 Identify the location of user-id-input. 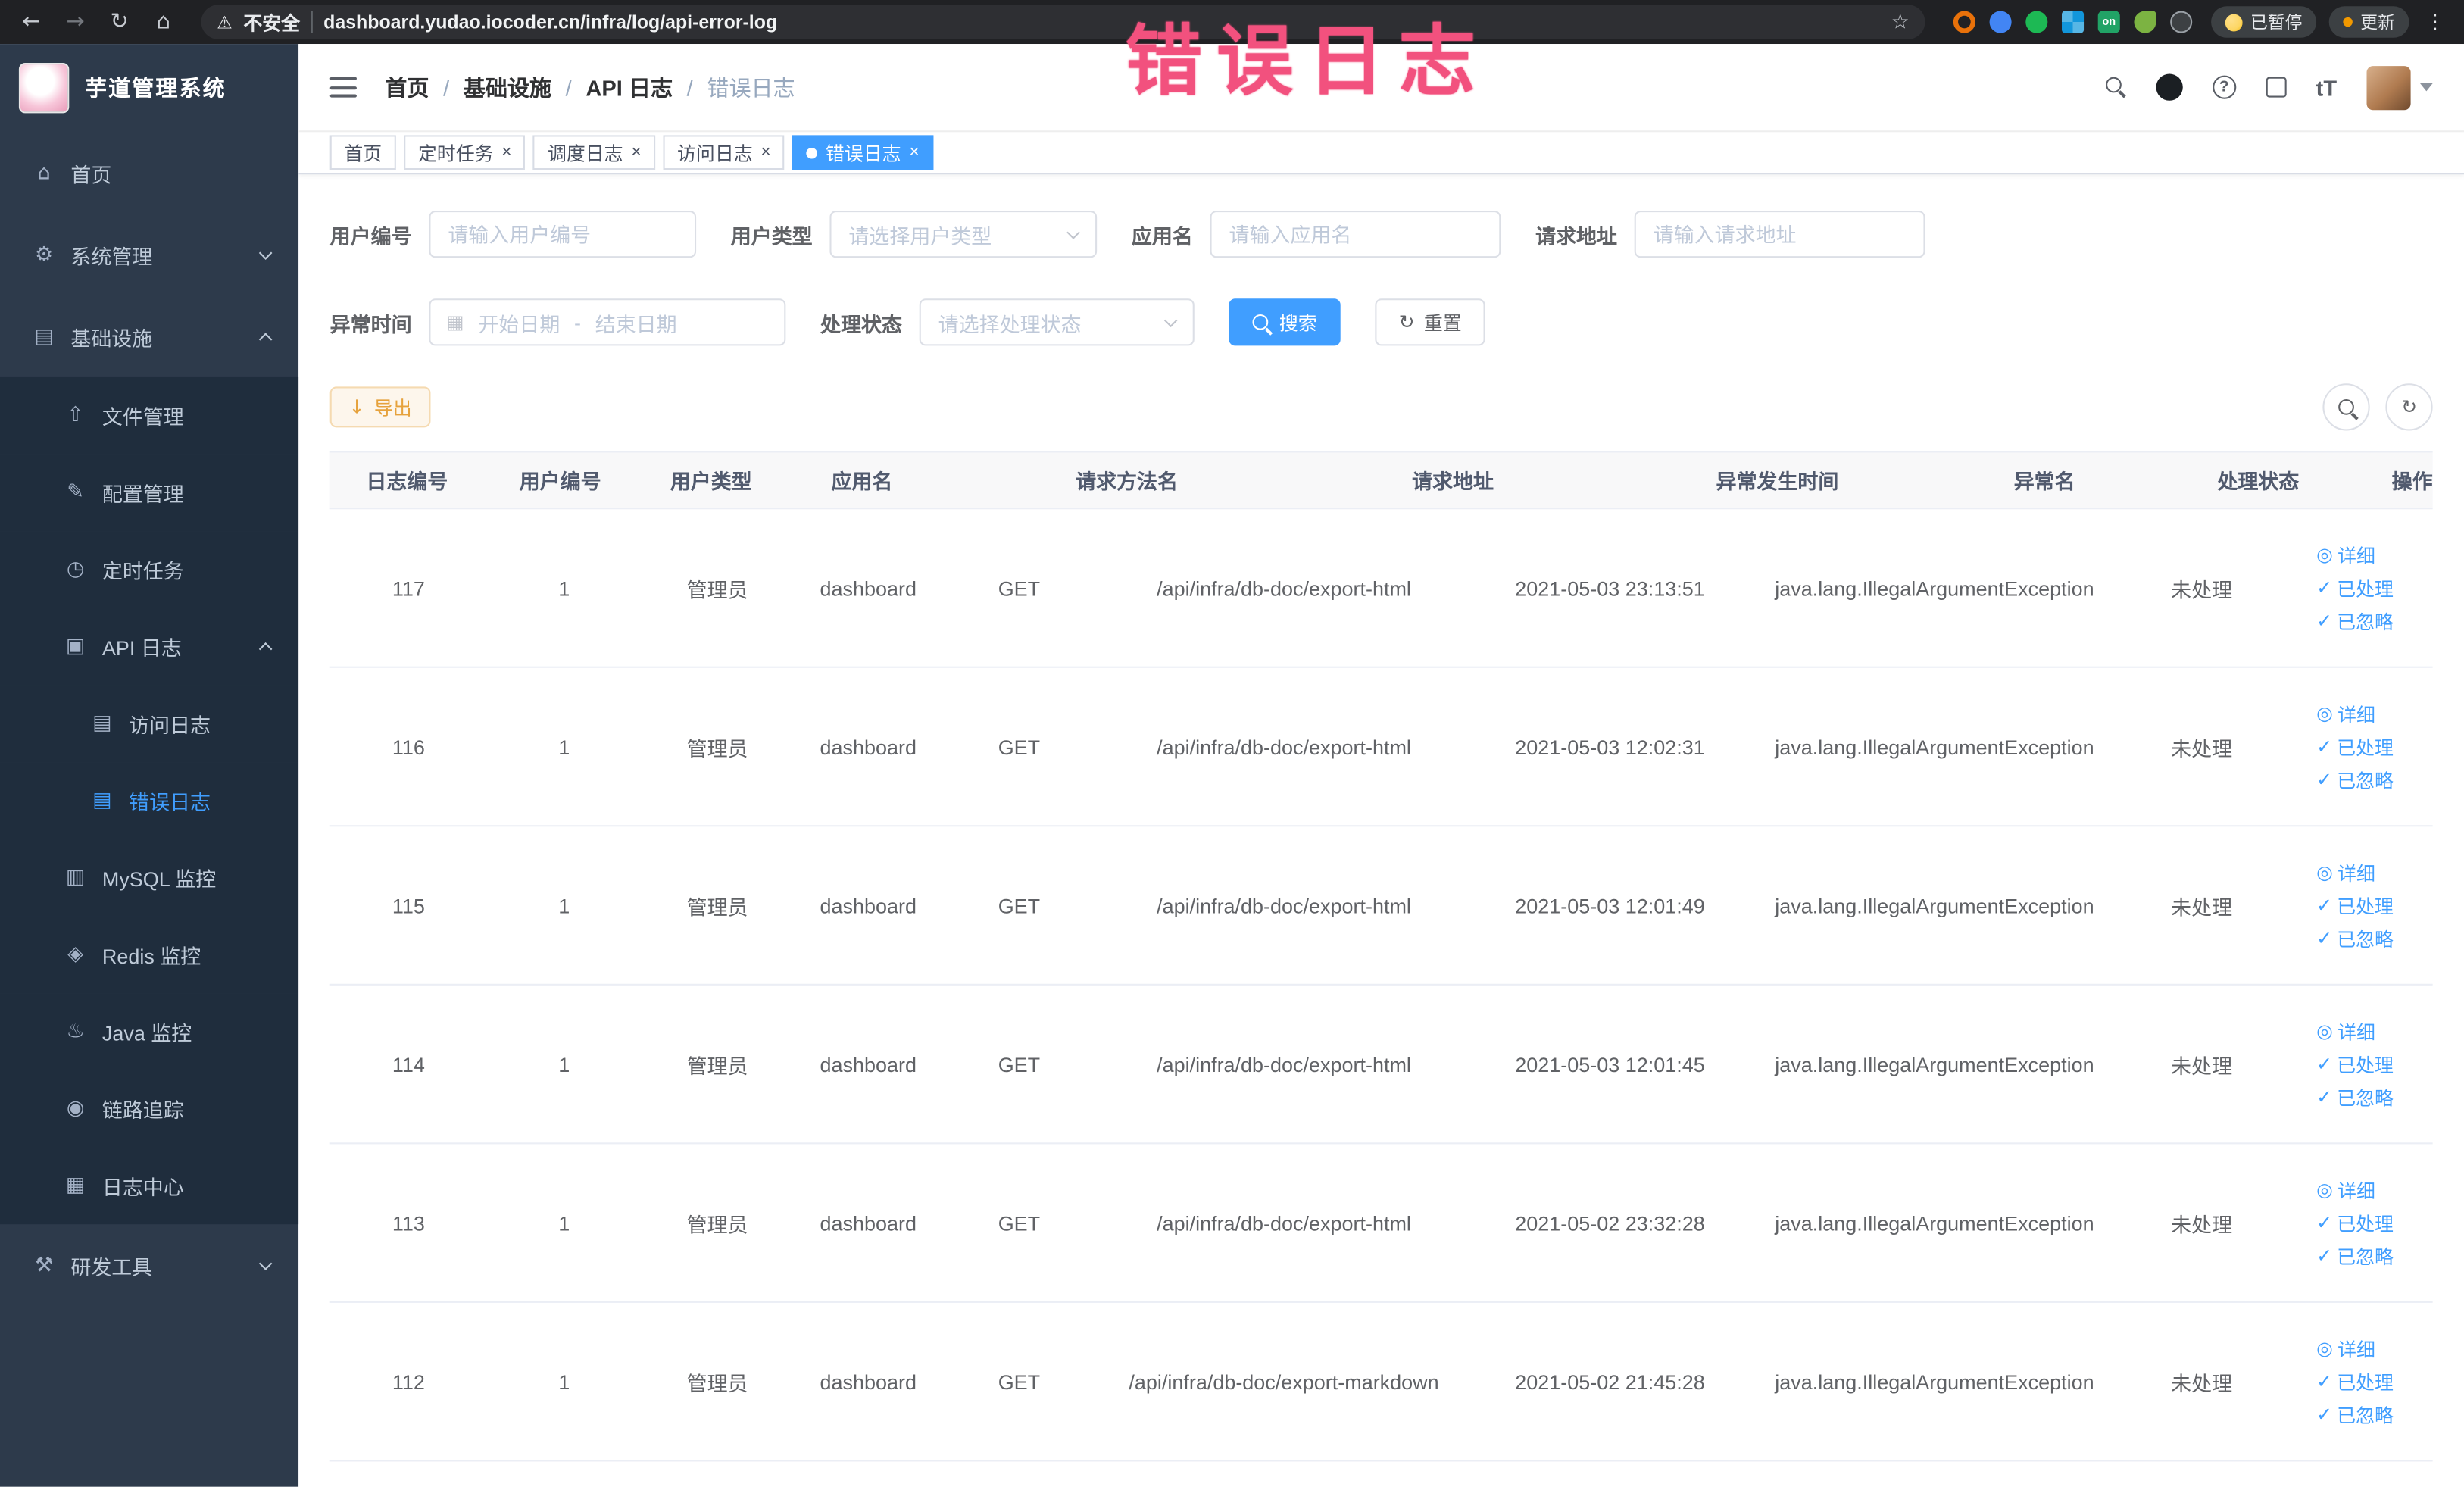
(563, 234).